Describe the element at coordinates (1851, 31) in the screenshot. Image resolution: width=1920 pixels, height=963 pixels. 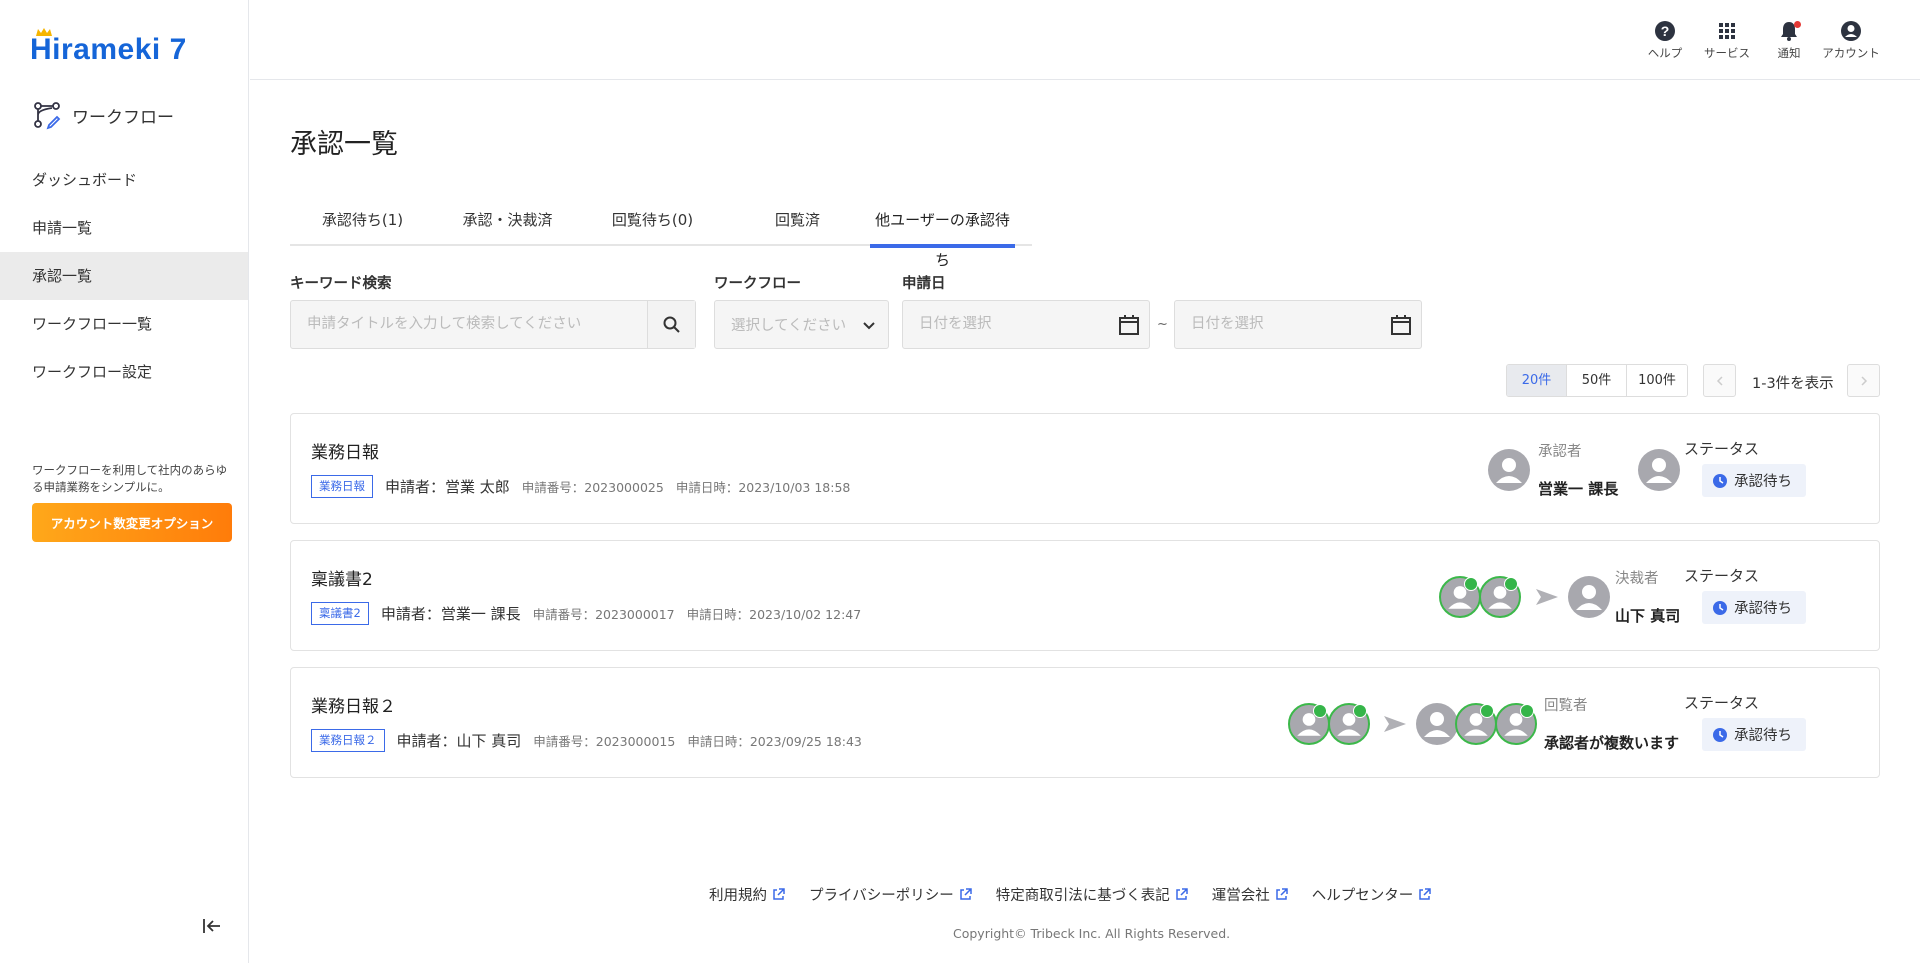
I see `account-icon` at that location.